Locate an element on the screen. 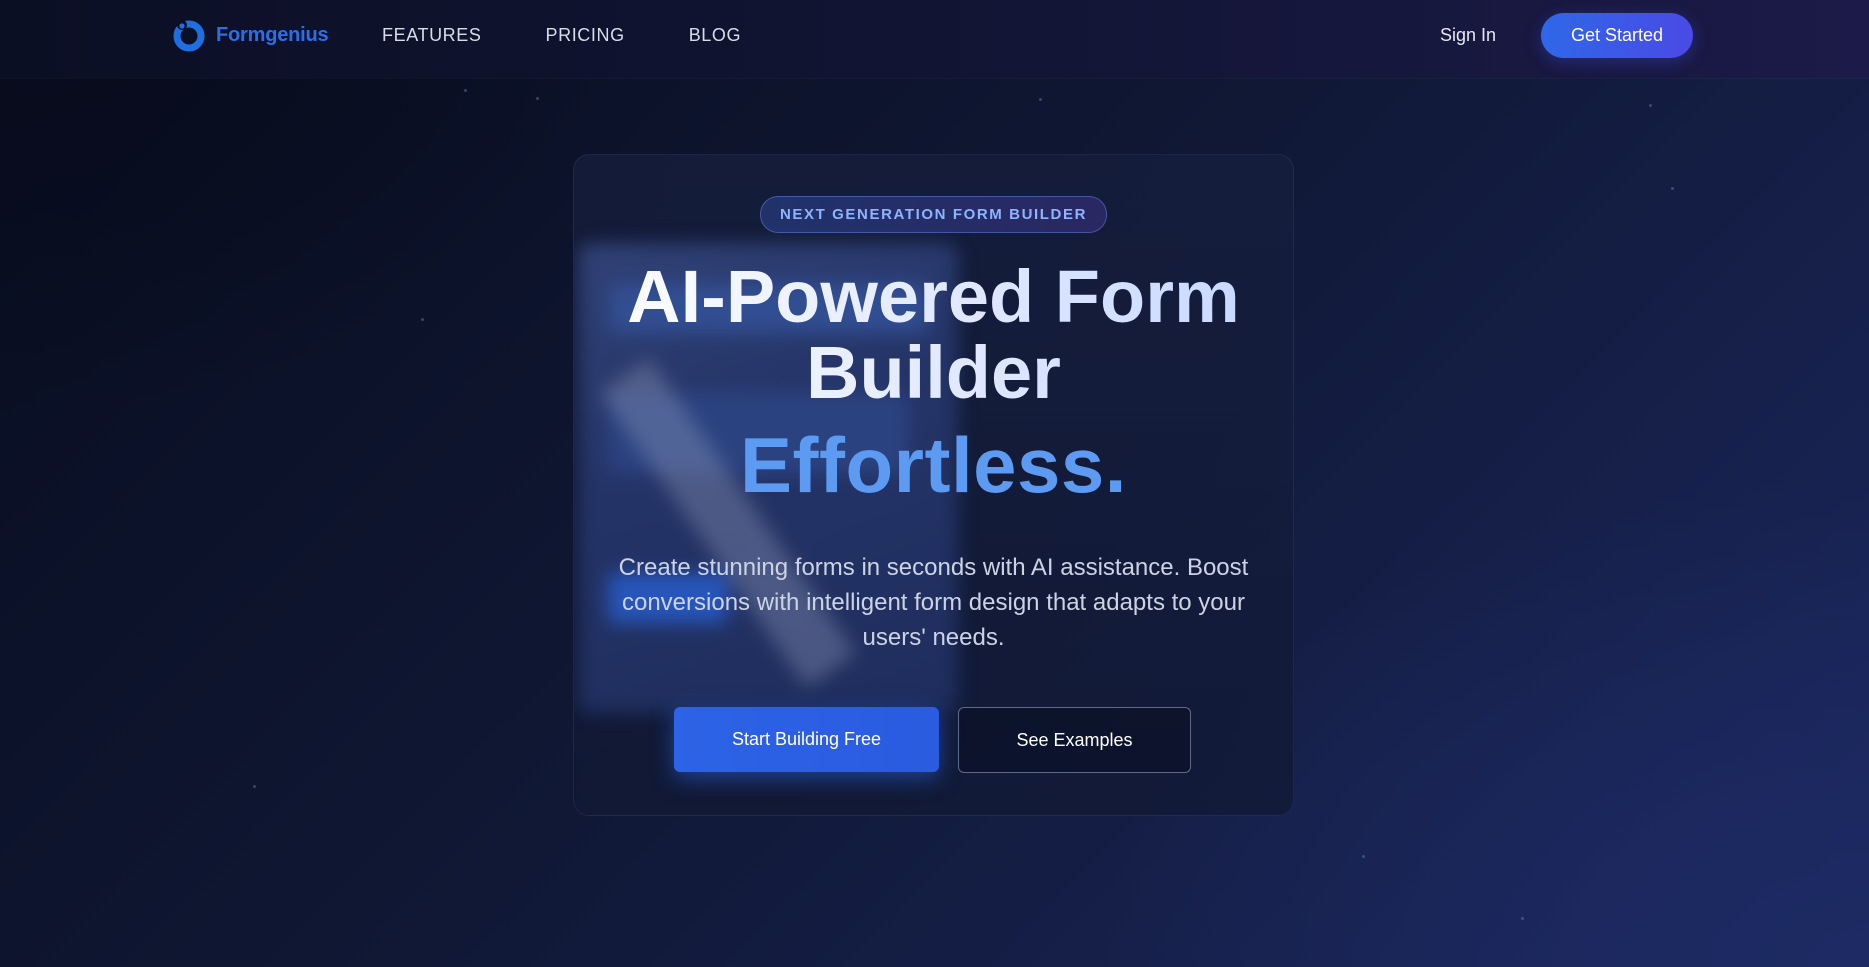 Image resolution: width=1869 pixels, height=967 pixels. start-building-free-button: Start Building Free is located at coordinates (806, 739).